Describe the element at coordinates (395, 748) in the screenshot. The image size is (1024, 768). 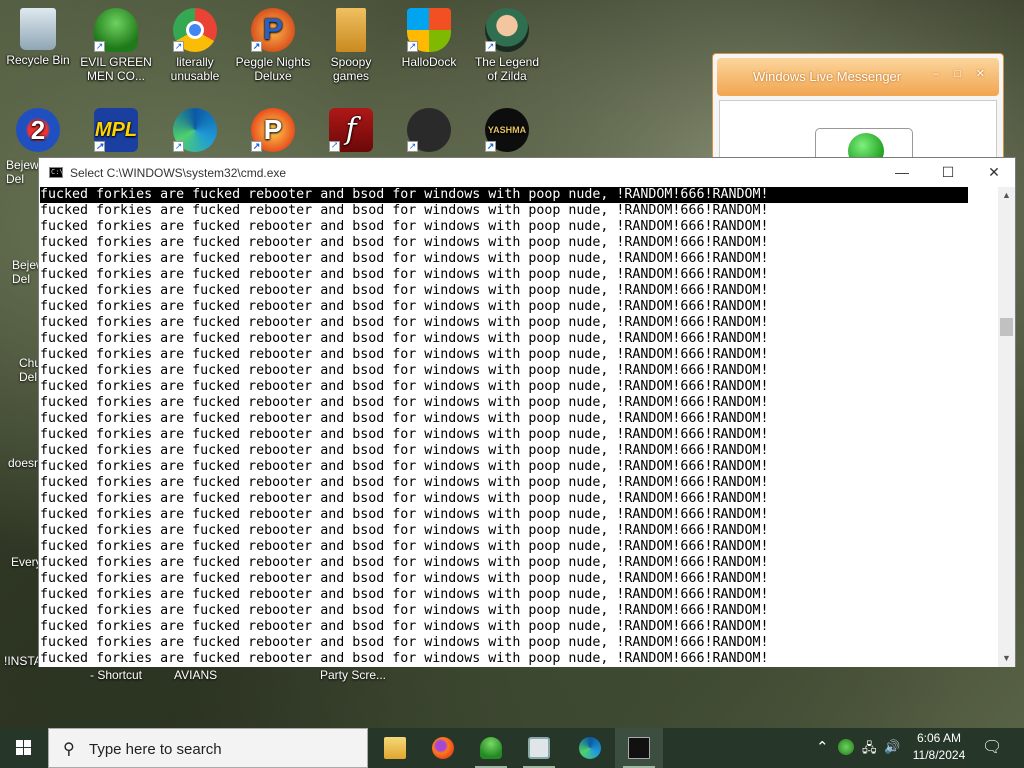
I see `taskbar-file-explorer` at that location.